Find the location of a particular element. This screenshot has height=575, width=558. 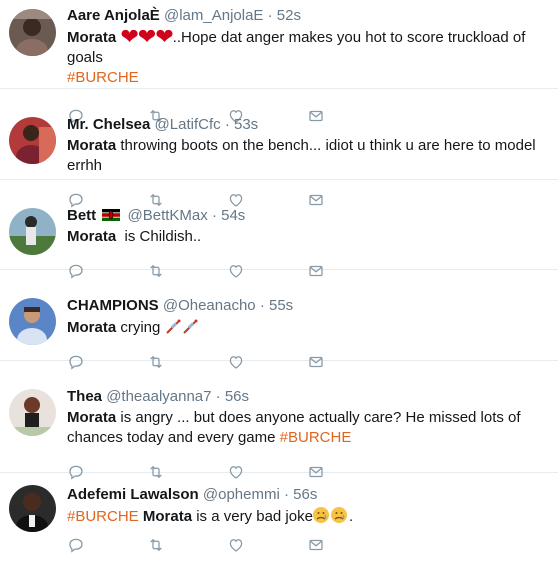

dm-button is located at coordinates (347, 545).